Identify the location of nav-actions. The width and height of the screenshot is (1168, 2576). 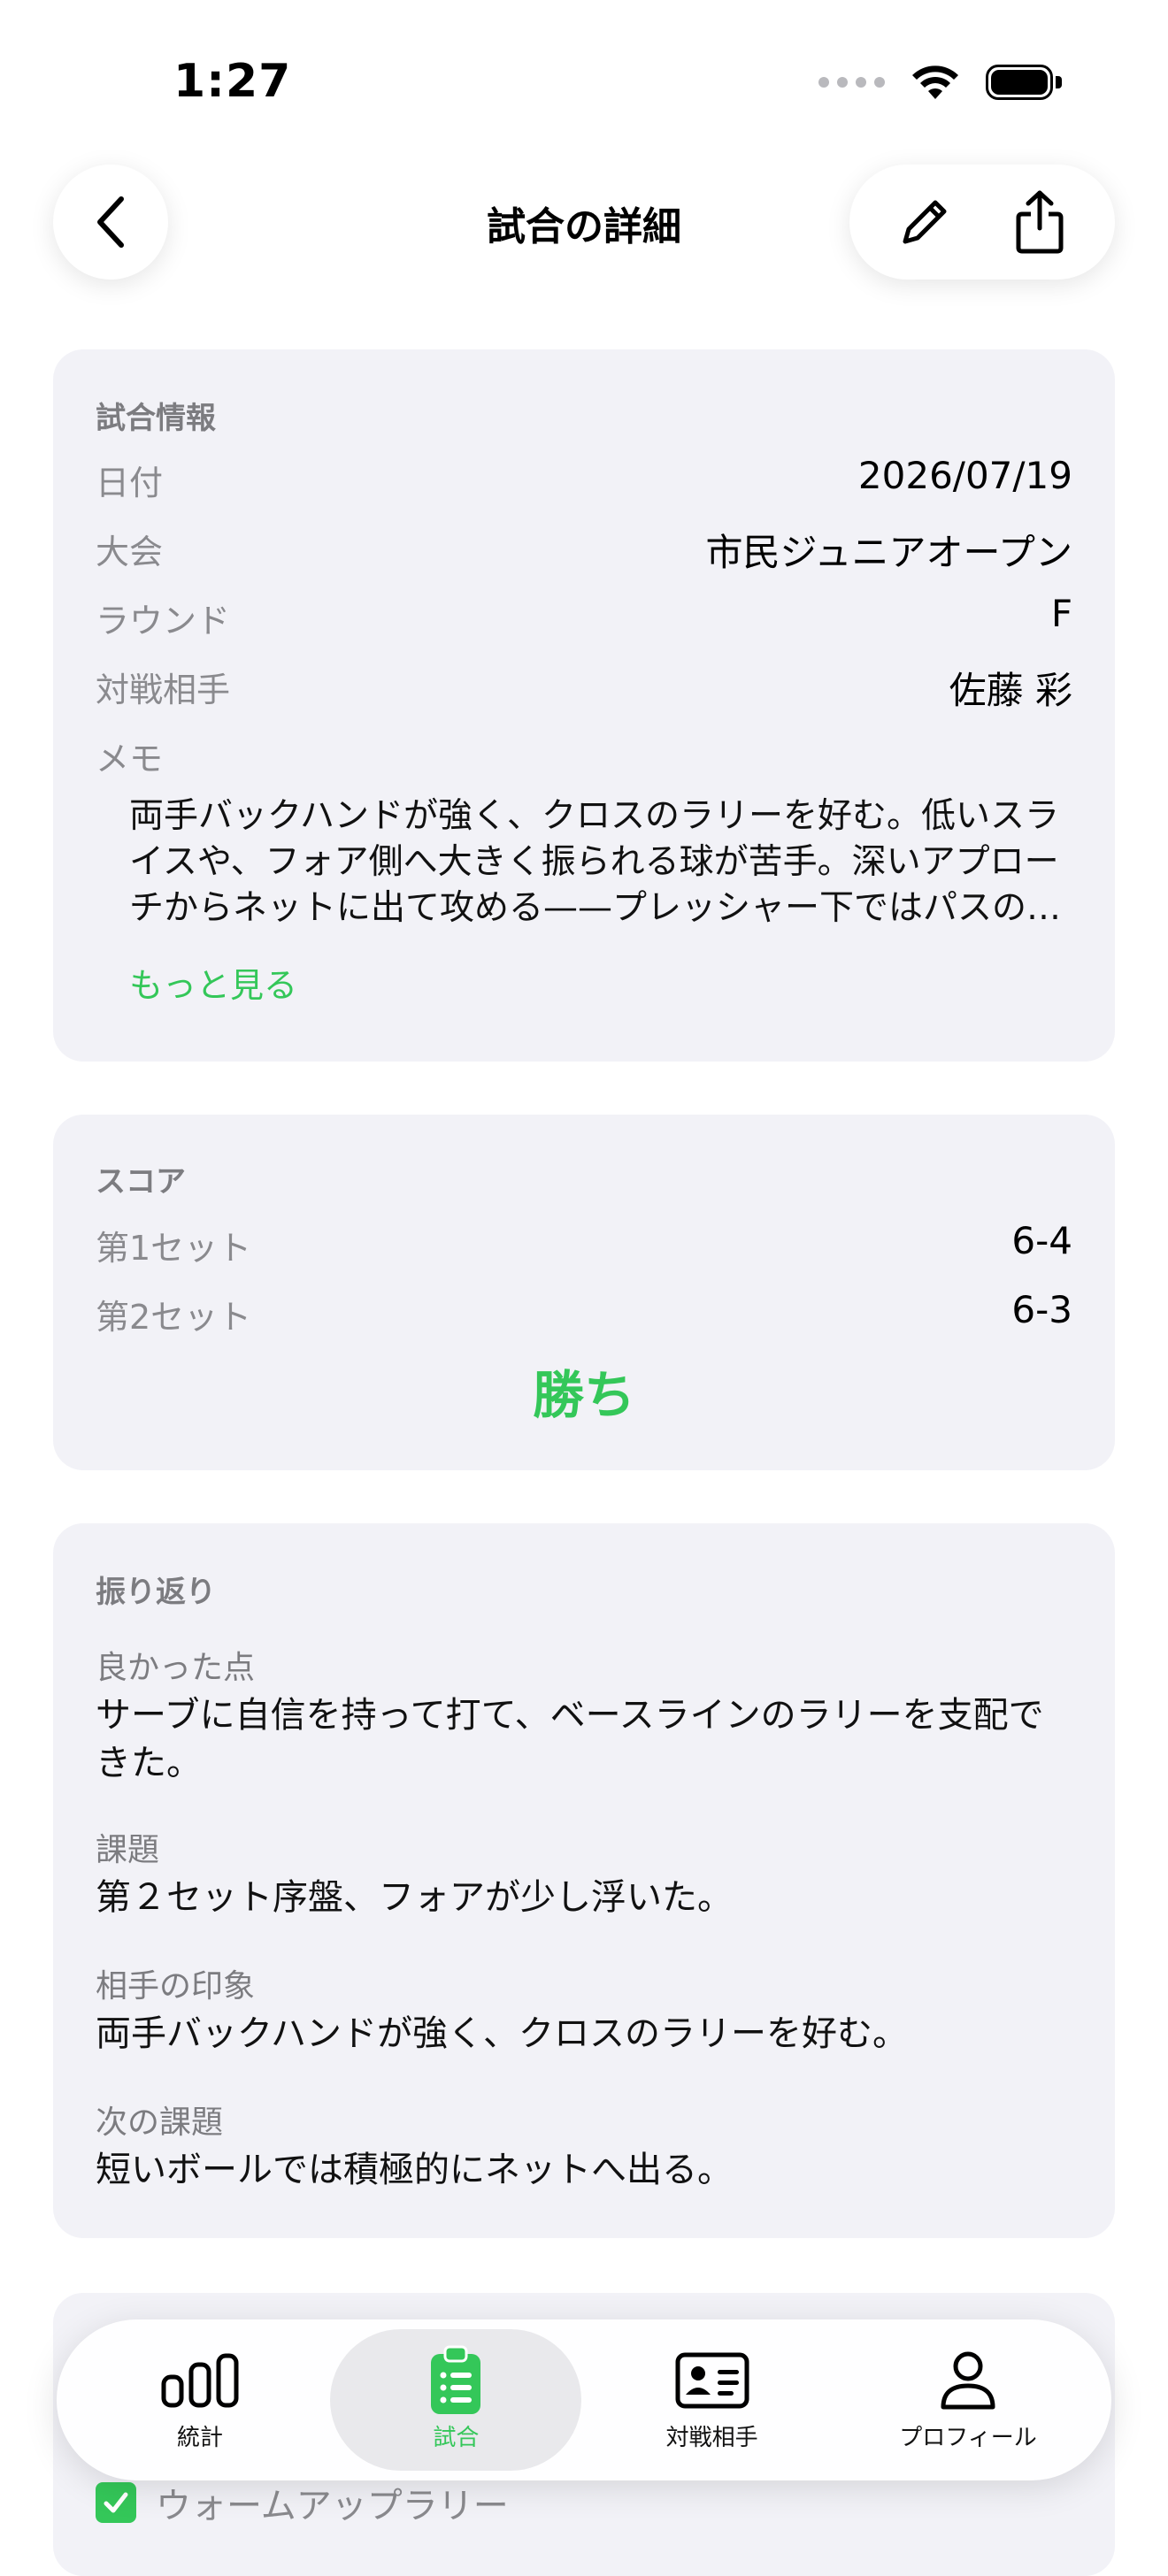
(982, 222).